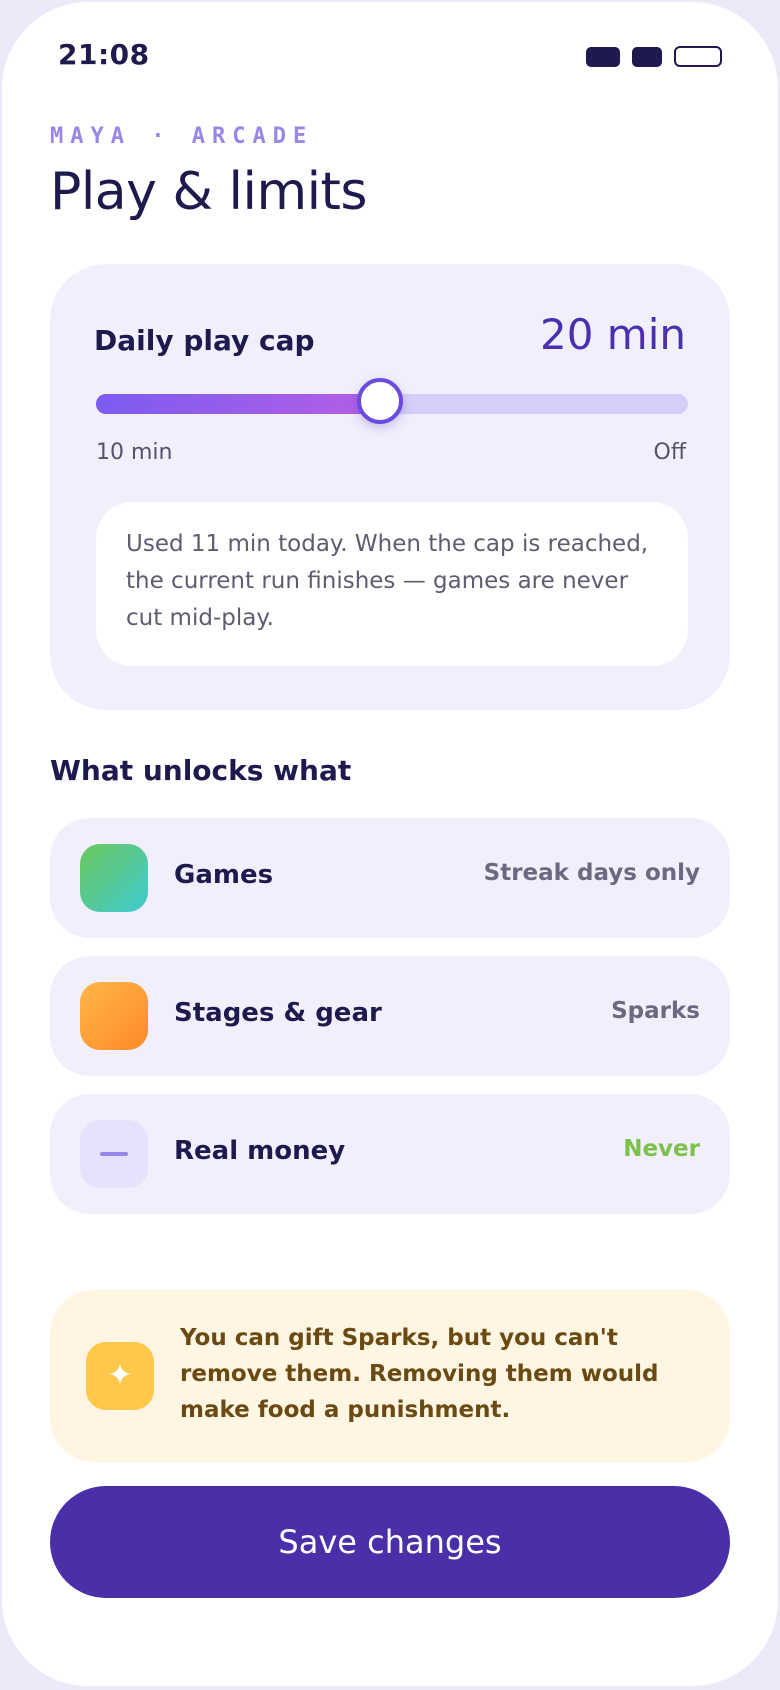  I want to click on battery-icon, so click(698, 56).